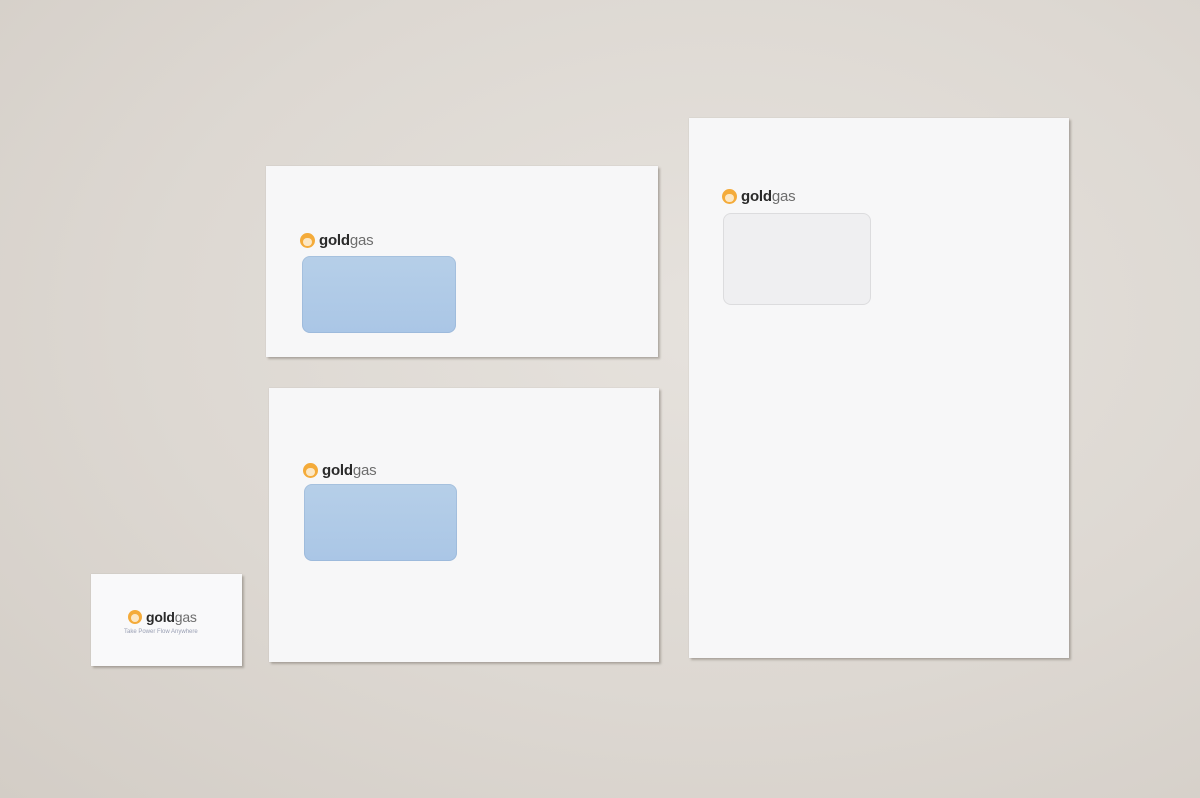 This screenshot has width=1200, height=798. I want to click on business-card-tagline: Take Power Flow Anywhere, so click(161, 632).